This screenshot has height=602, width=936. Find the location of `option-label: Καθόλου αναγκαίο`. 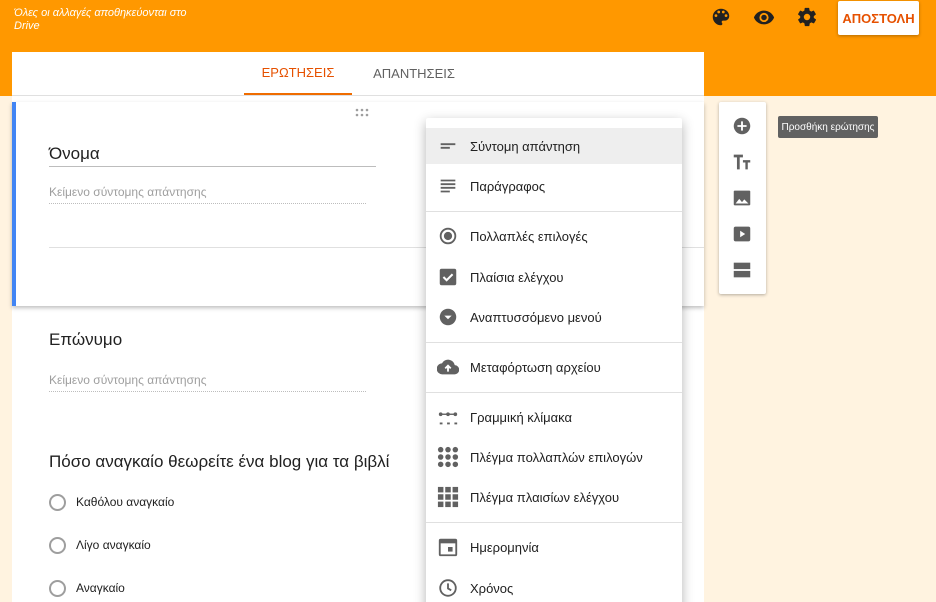

option-label: Καθόλου αναγκαίο is located at coordinates (125, 502).